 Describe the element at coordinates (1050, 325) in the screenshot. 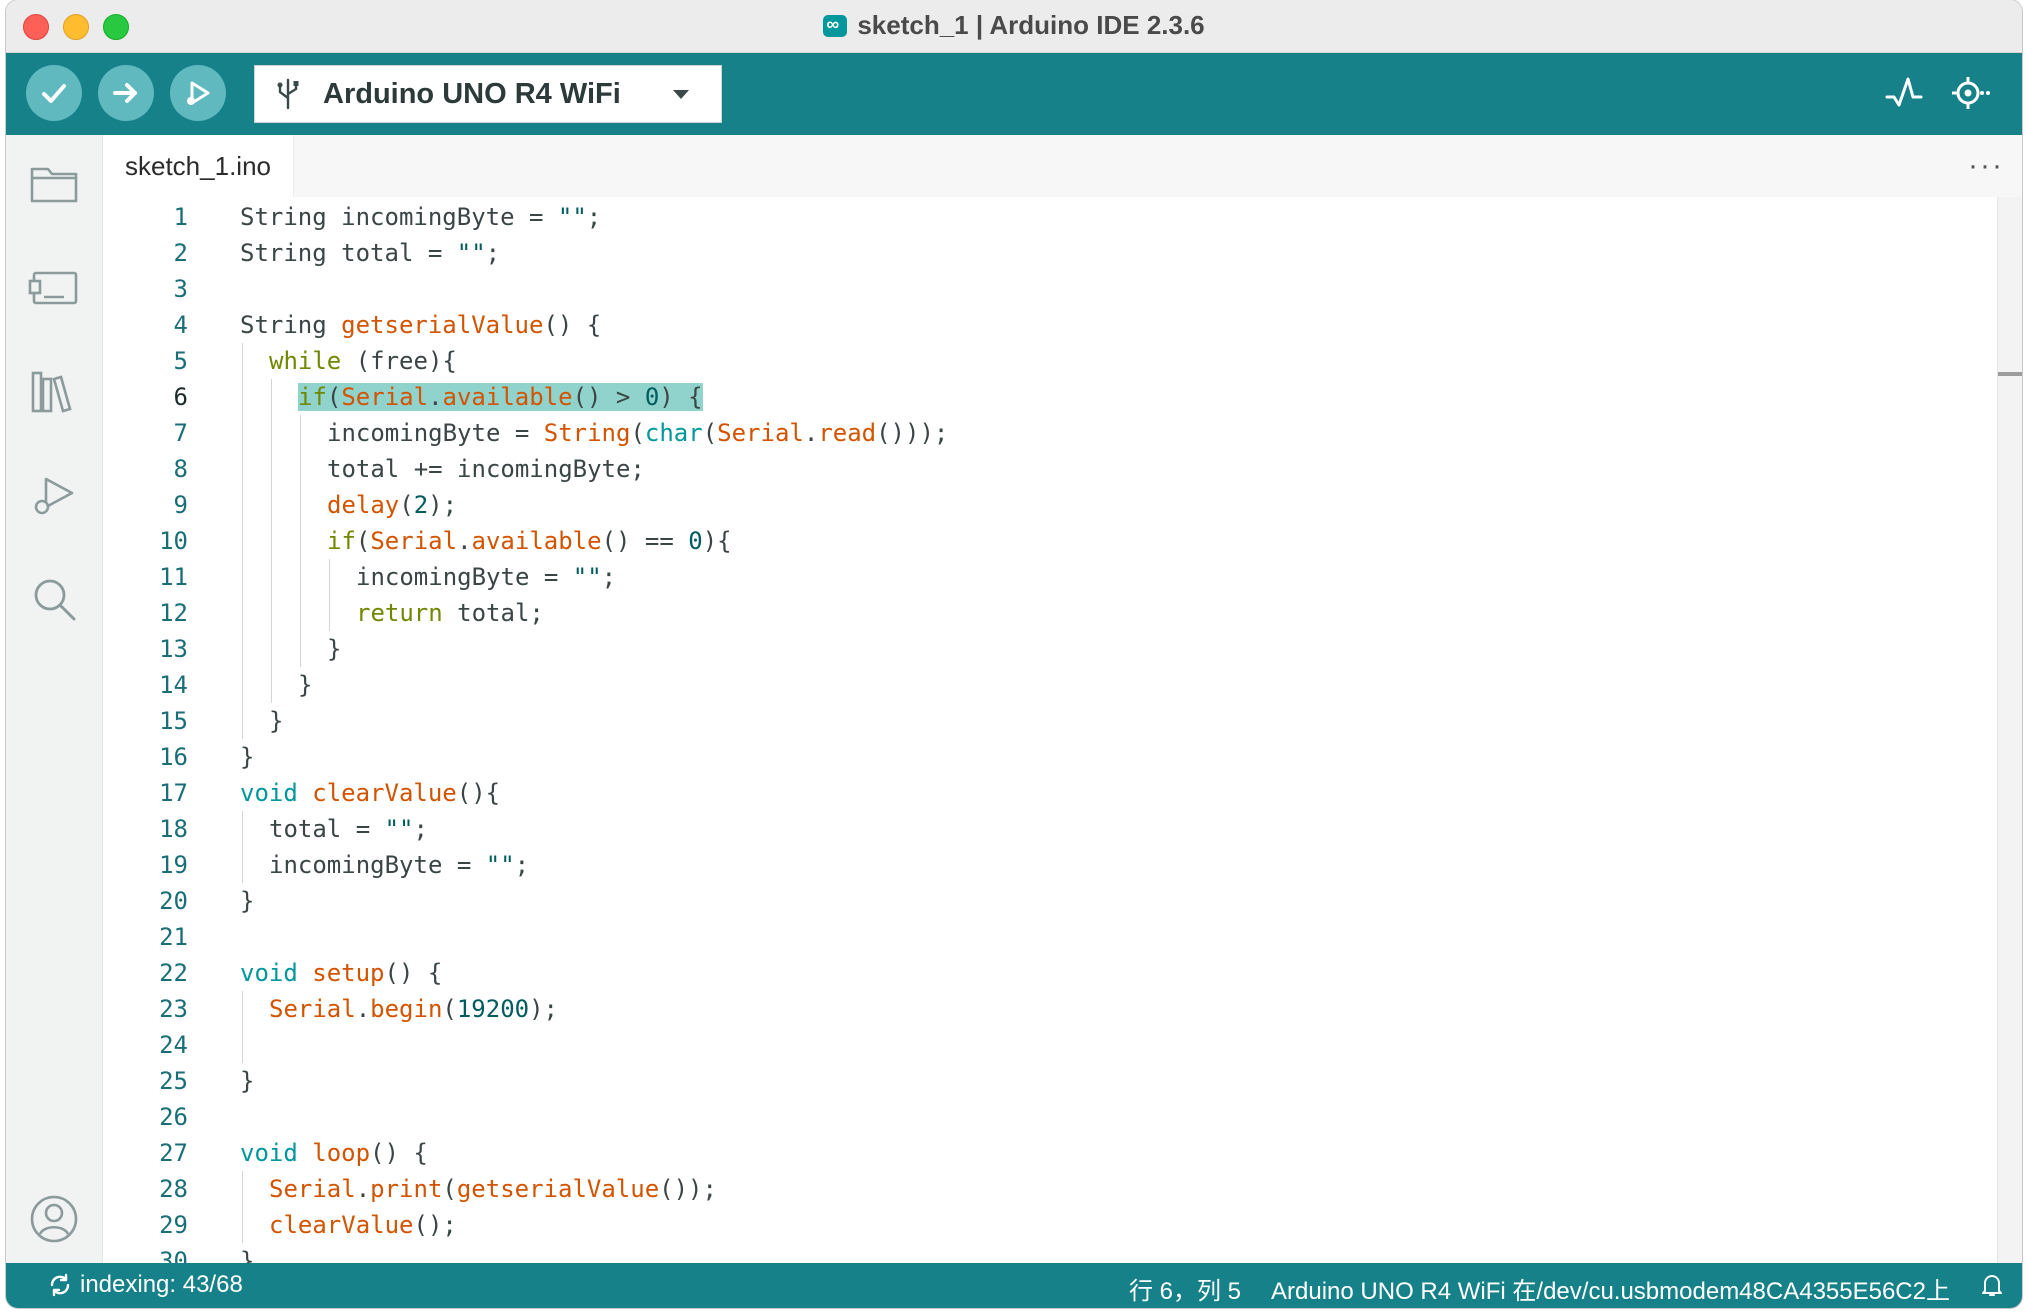

I see `code-line: 4 String getserialValue() {` at that location.